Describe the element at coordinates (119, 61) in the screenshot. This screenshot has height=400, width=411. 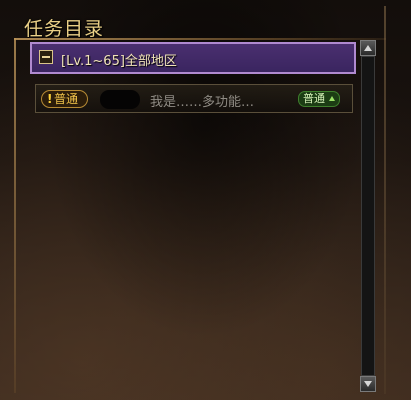
I see `quest-group-label: [Lv.1~65]全部地区` at that location.